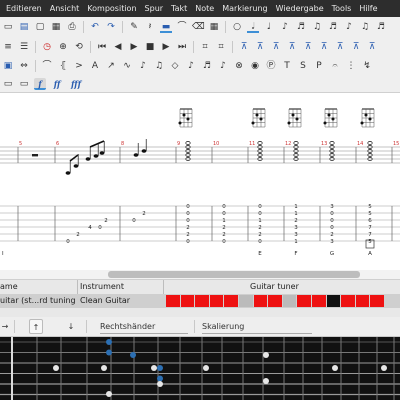 The image size is (400, 400). Describe the element at coordinates (56, 27) in the screenshot. I see `save-as-icon: ▦` at that location.